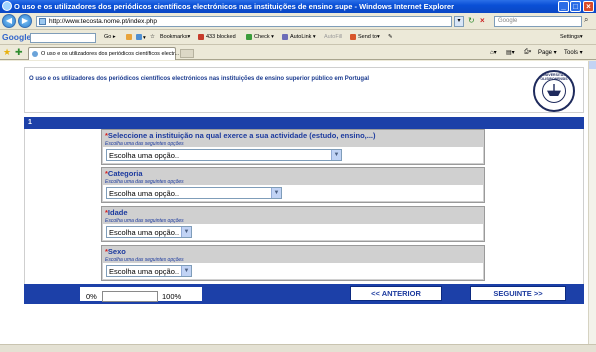  Describe the element at coordinates (571, 37) in the screenshot. I see `settings-button: Settings▾` at that location.